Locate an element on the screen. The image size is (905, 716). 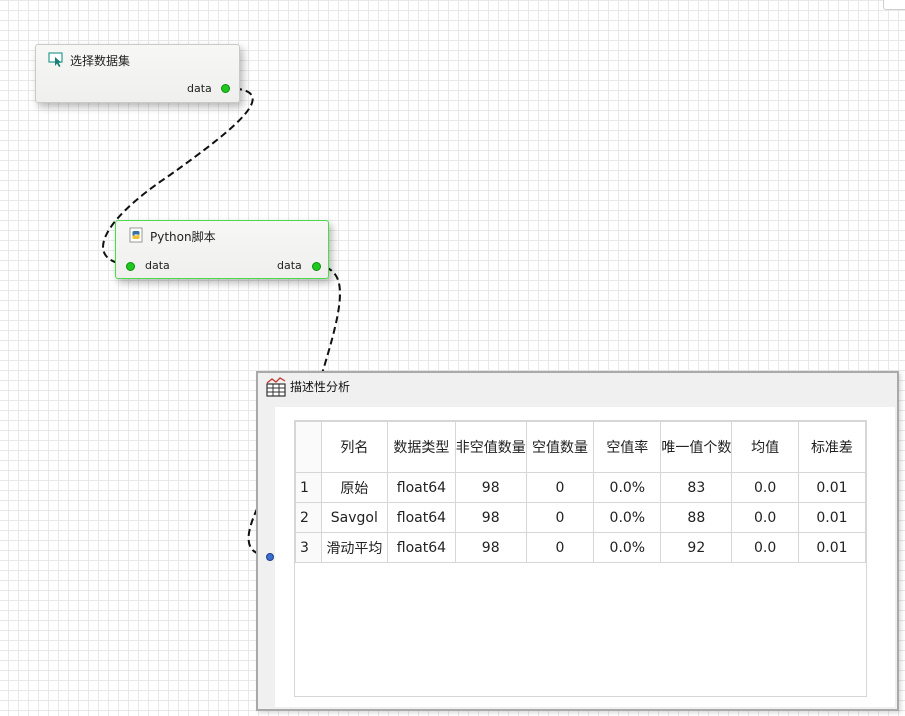
window-corner-box is located at coordinates (894, 5).